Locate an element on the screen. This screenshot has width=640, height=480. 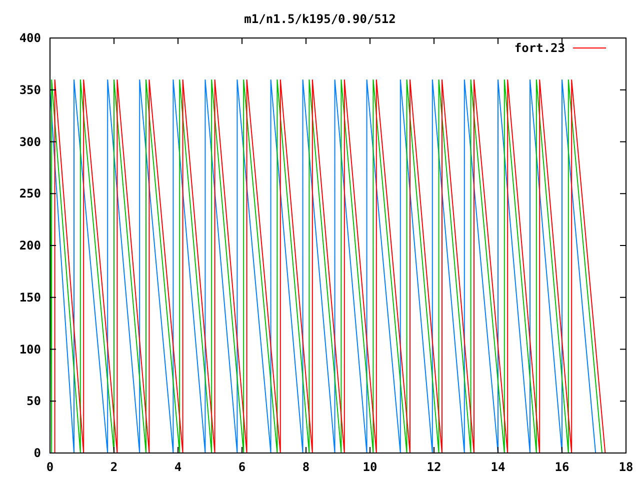
x-tick-label: 12 is located at coordinates (434, 467).